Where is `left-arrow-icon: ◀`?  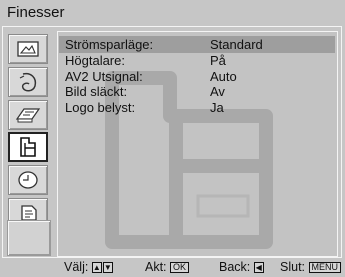
left-arrow-icon: ◀ is located at coordinates (258, 267).